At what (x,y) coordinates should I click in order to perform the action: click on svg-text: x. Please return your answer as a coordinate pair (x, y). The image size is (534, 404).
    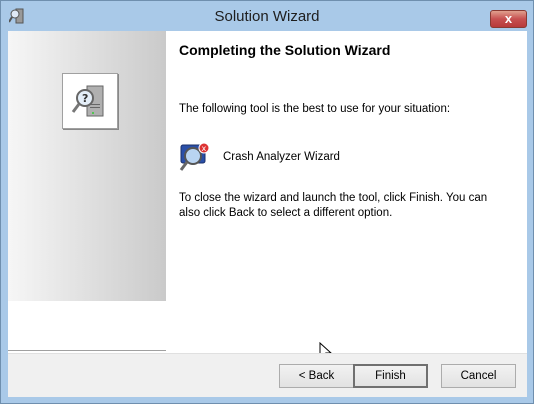
    Looking at the image, I should click on (204, 148).